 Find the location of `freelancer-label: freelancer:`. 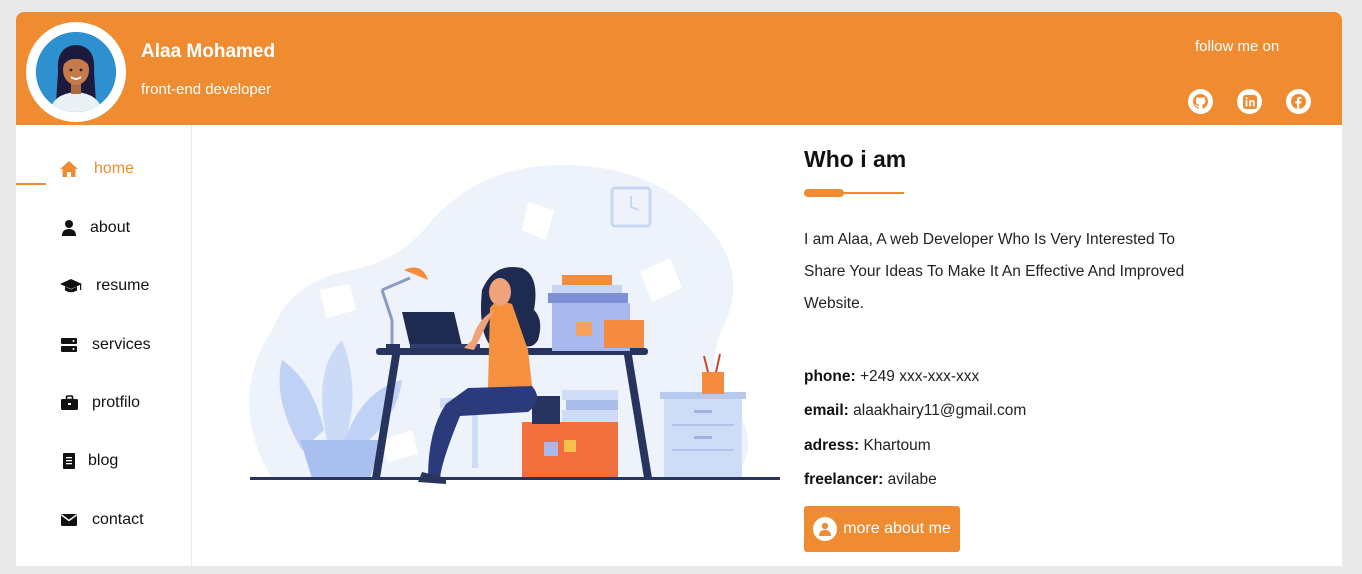

freelancer-label: freelancer: is located at coordinates (844, 479).